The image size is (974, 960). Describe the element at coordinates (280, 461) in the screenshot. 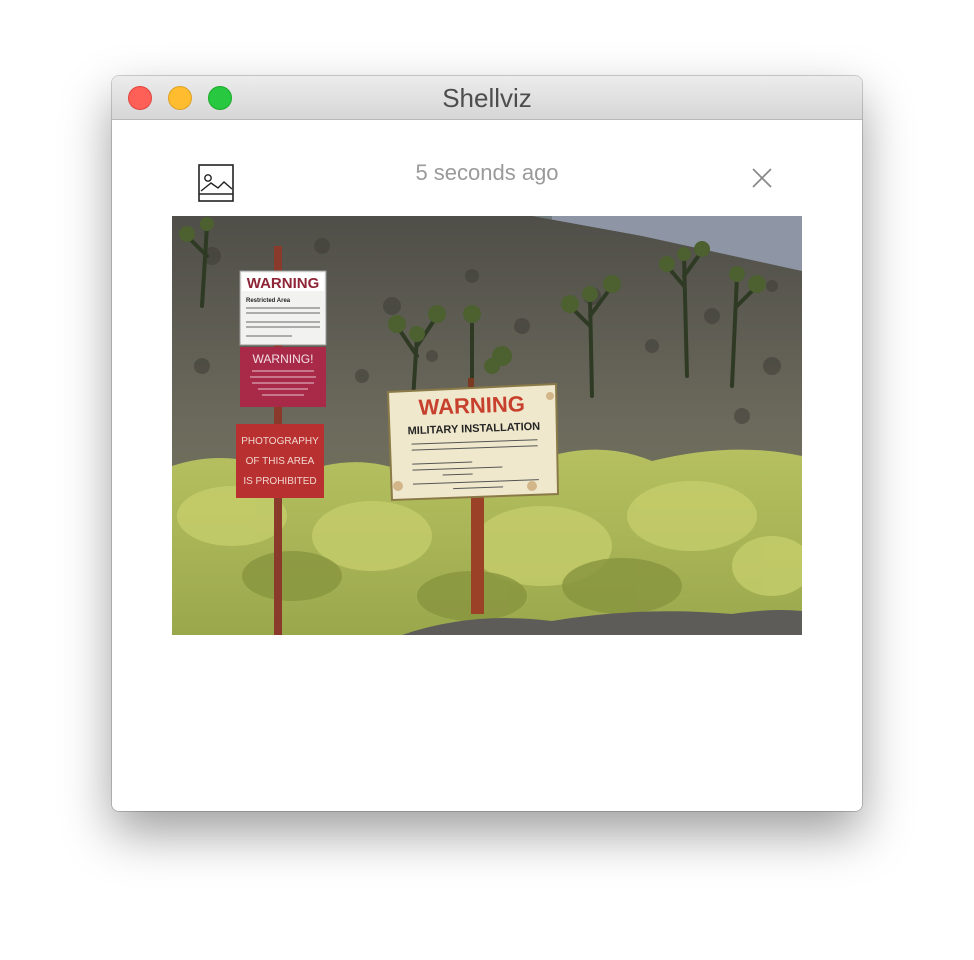

I see `sign-photography-line2: OF THIS AREA` at that location.